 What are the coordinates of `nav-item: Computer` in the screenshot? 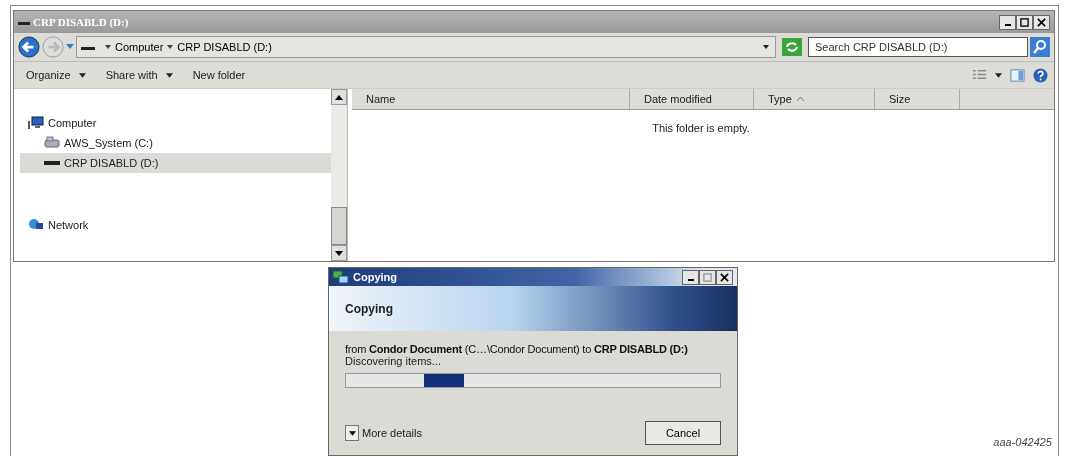 It's located at (175, 123).